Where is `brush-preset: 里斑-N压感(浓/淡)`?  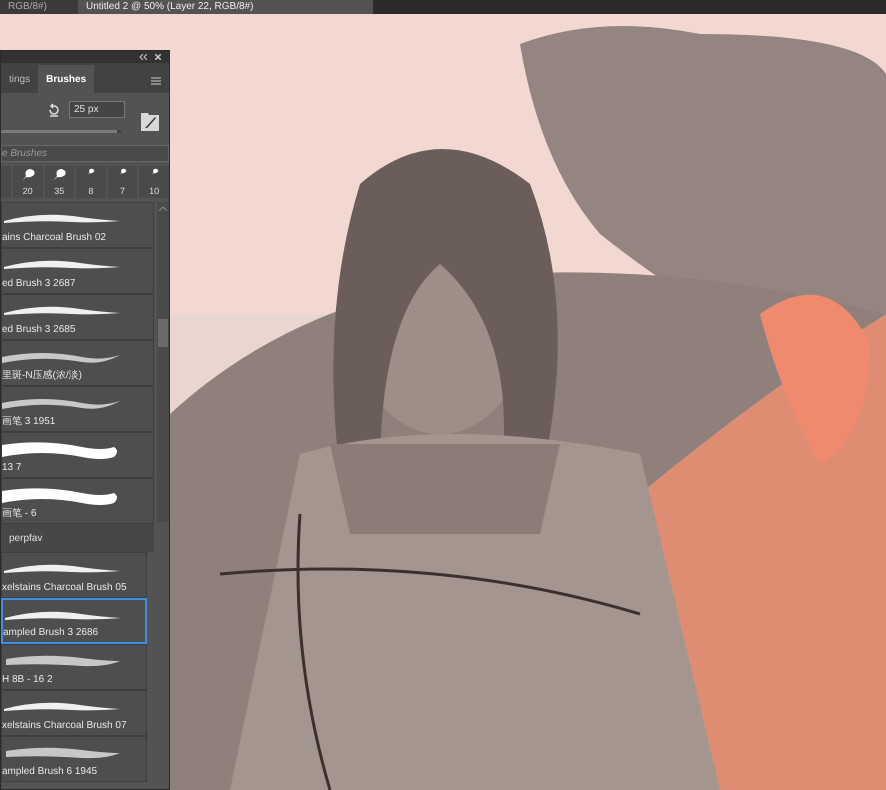
brush-preset: 里斑-N压感(浓/淡) is located at coordinates (77, 363).